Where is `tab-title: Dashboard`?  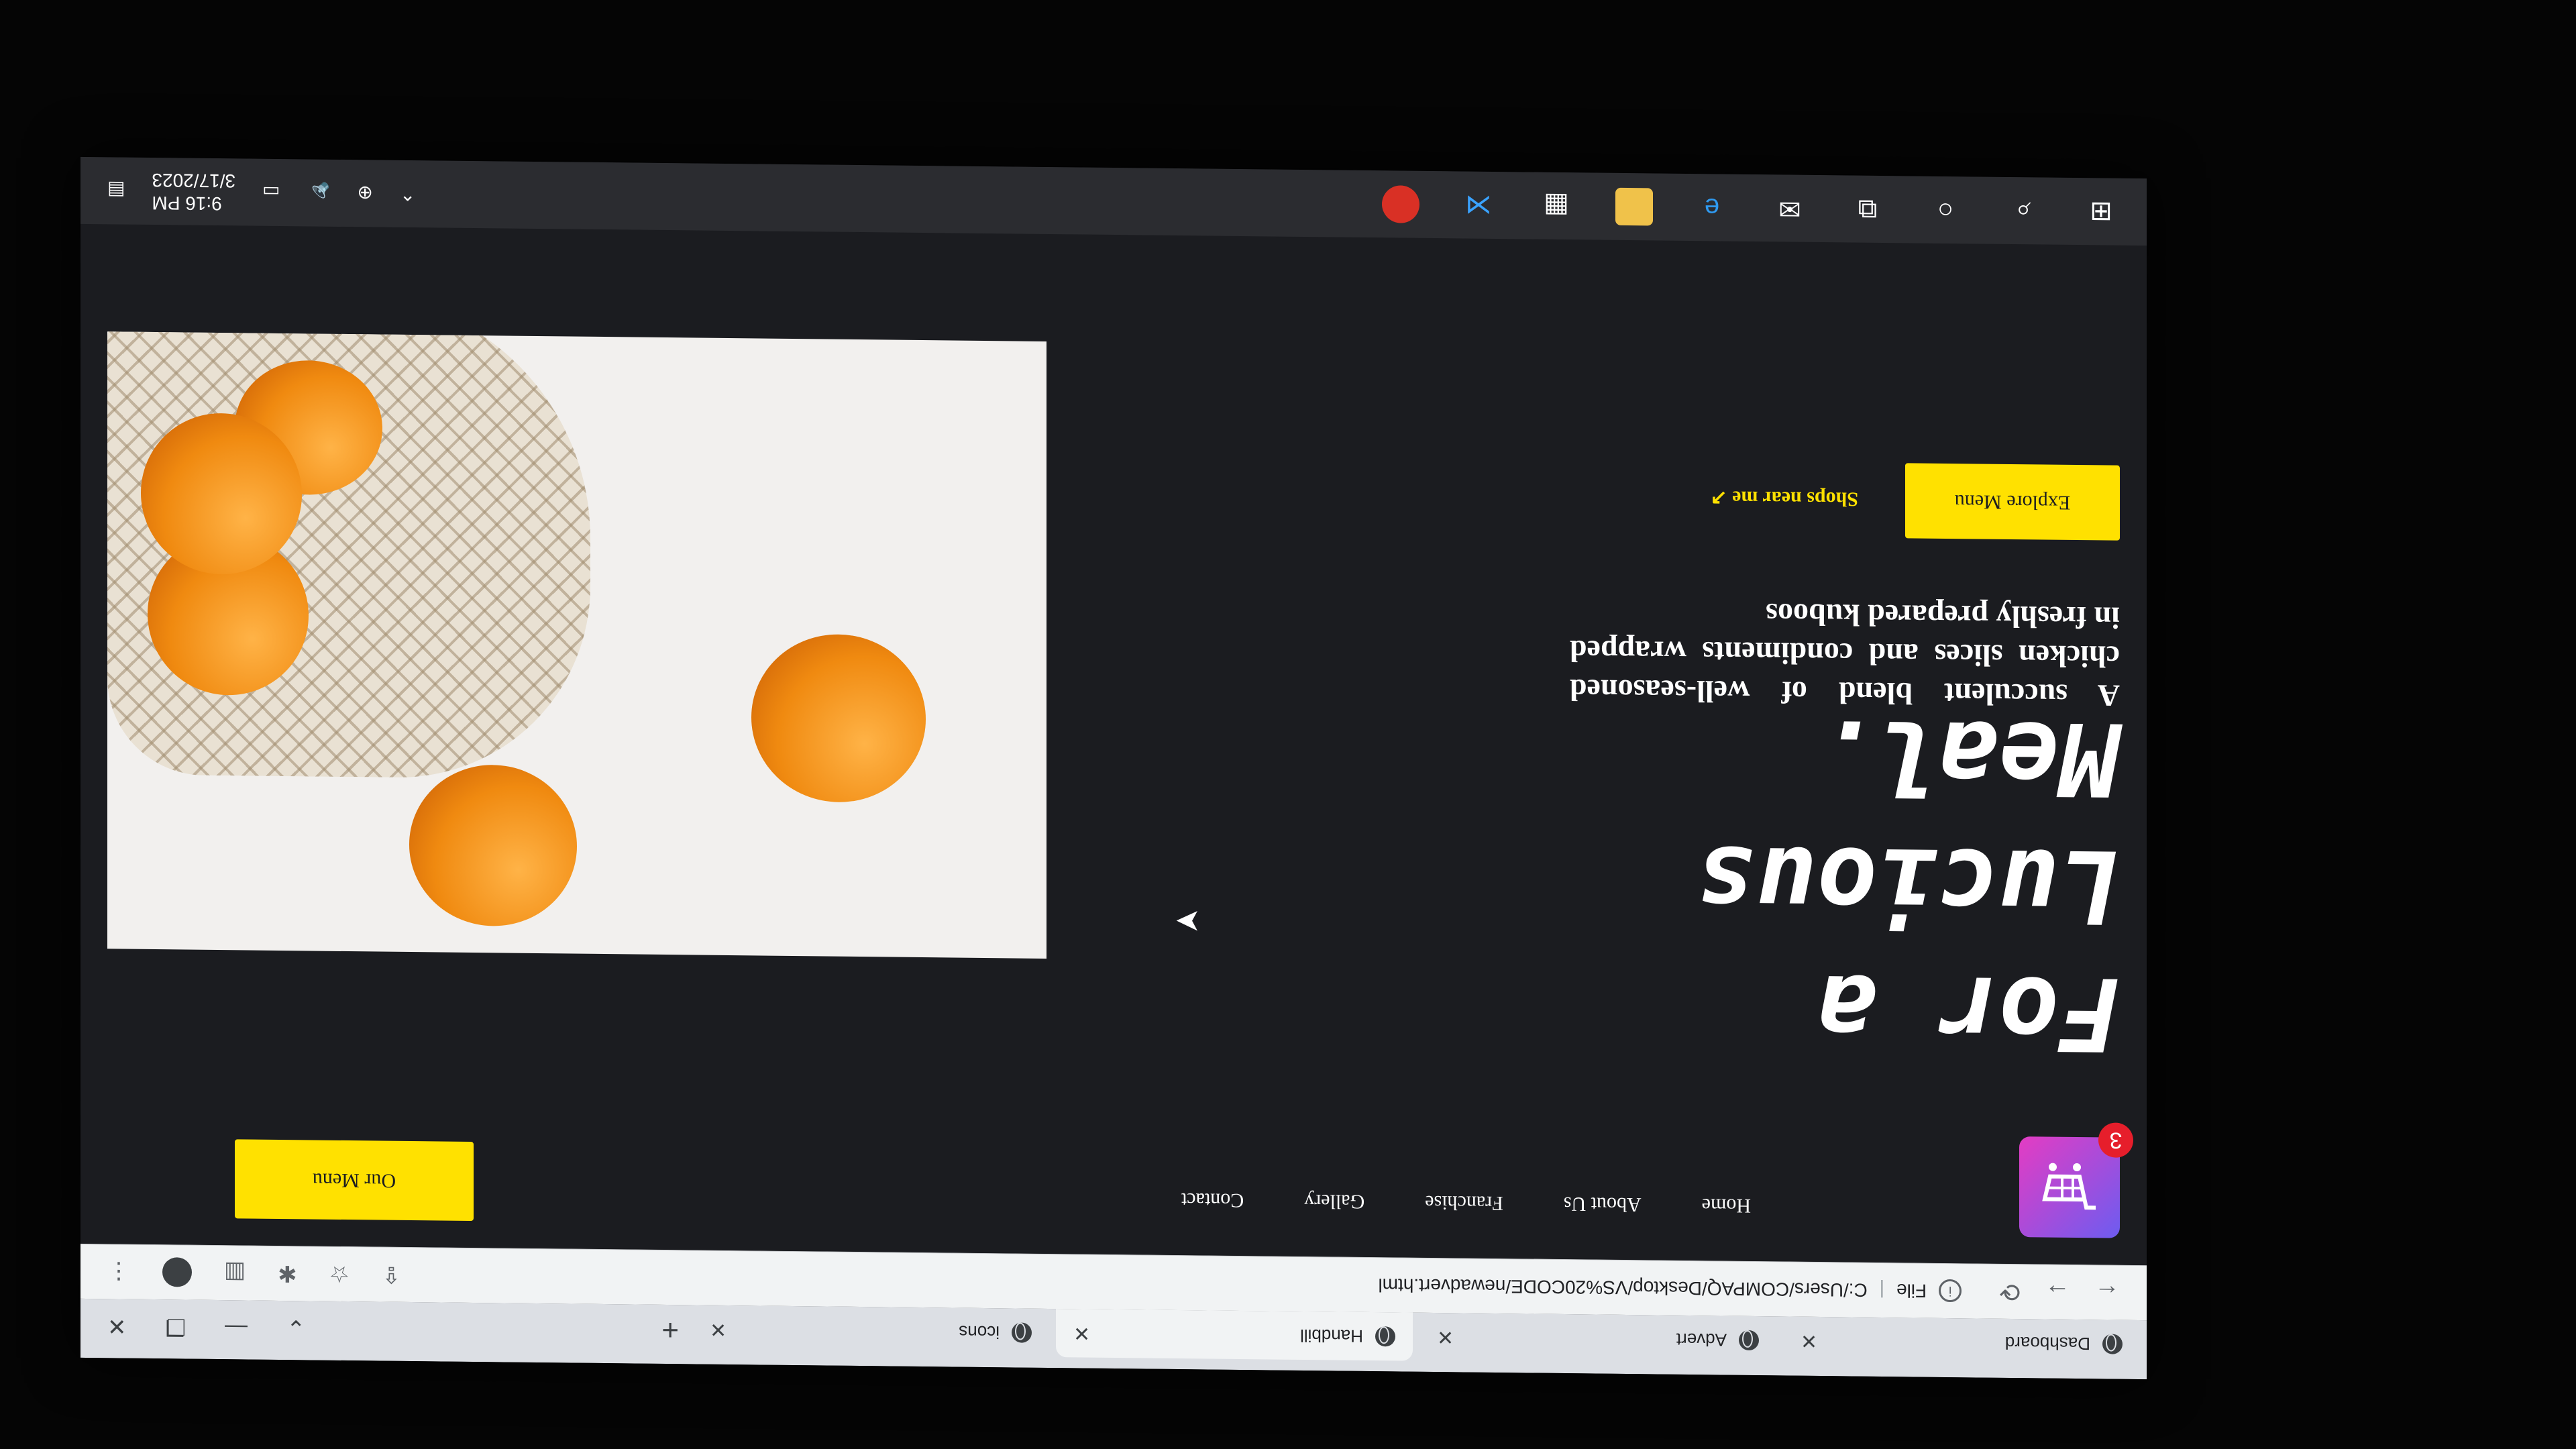 tab-title: Dashboard is located at coordinates (2047, 1343).